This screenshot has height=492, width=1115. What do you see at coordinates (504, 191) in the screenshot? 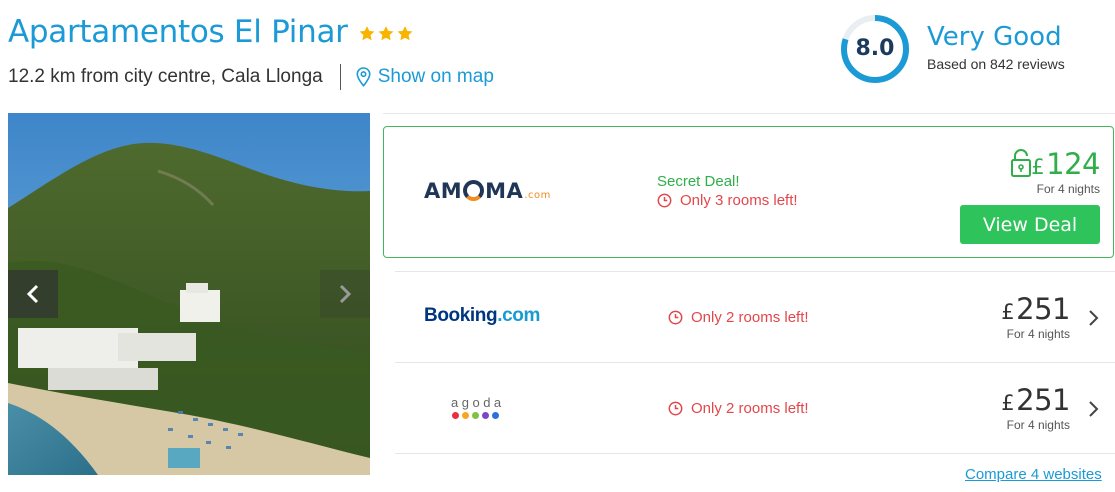
I see `logo-text-tail: MA` at bounding box center [504, 191].